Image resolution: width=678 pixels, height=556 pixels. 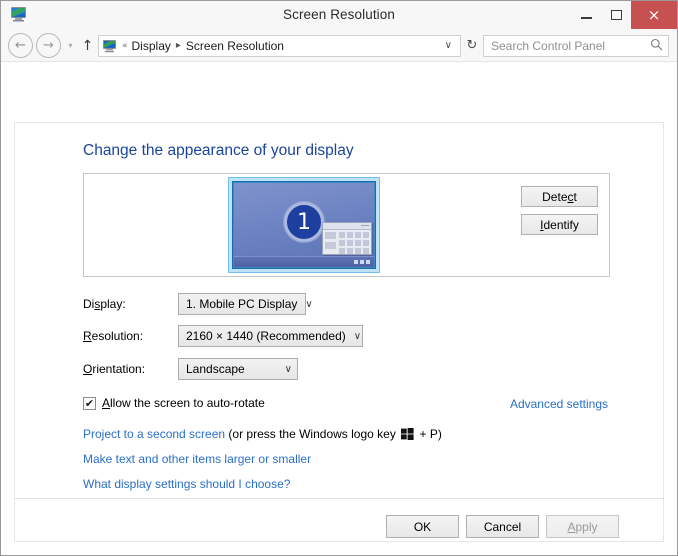 I want to click on windows-logo-icon, so click(x=407, y=434).